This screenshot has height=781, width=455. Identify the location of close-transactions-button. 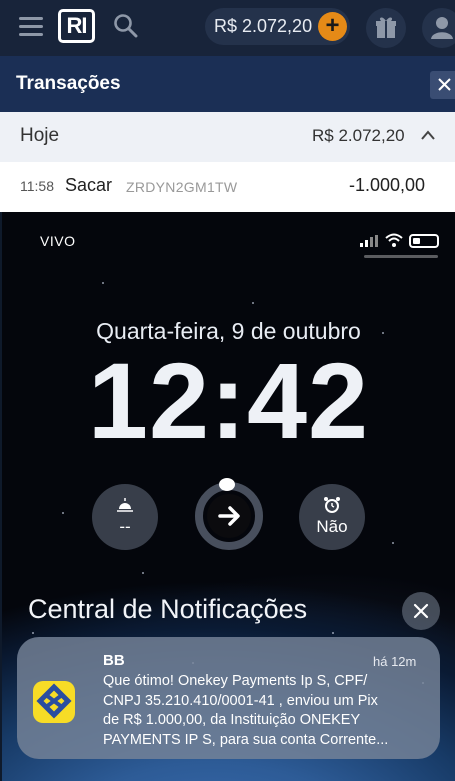
(442, 85).